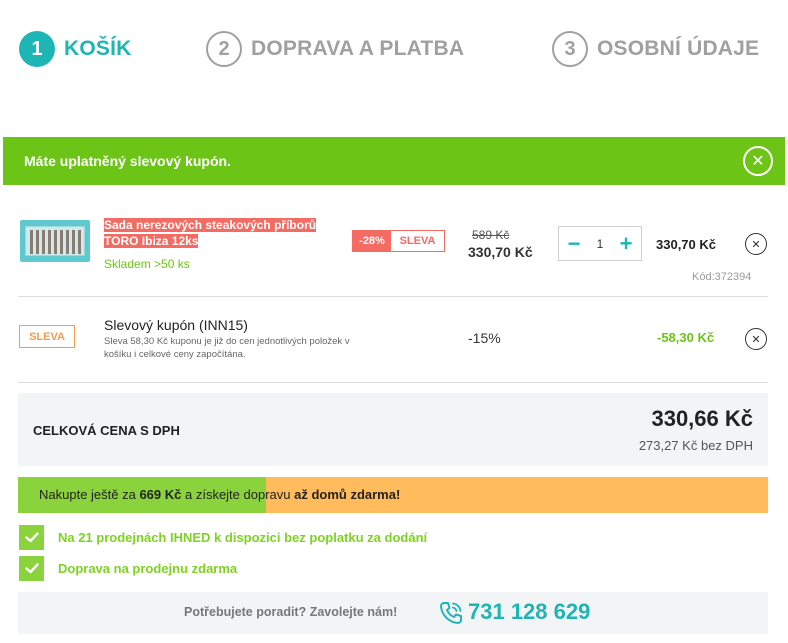  What do you see at coordinates (529, 612) in the screenshot?
I see `phone-number-link: 731 128 629` at bounding box center [529, 612].